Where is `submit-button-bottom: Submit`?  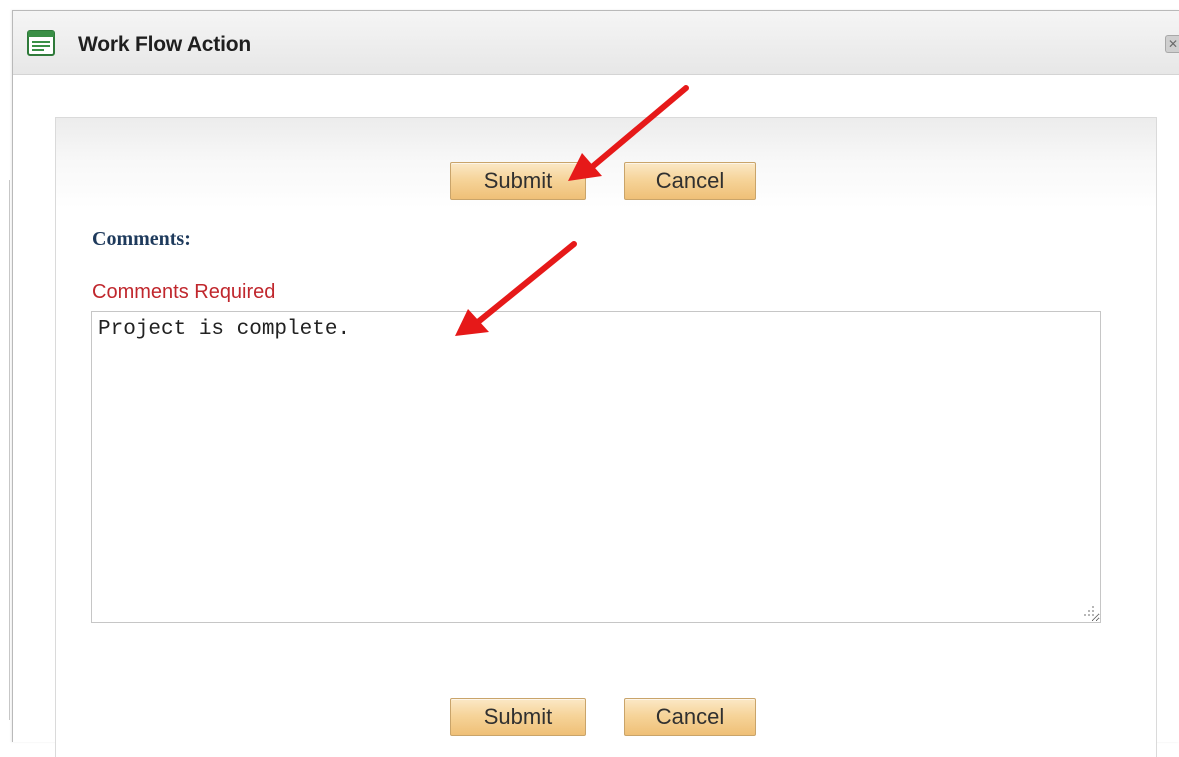
submit-button-bottom: Submit is located at coordinates (518, 717).